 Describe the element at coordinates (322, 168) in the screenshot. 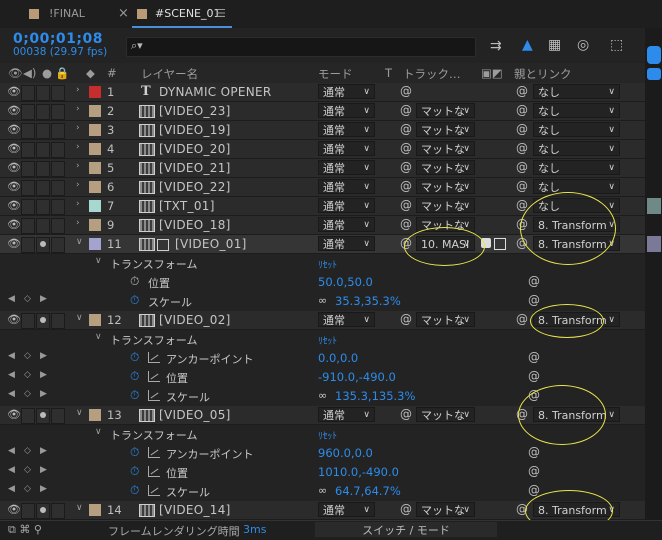

I see `layer-row: 👁 › 5 [VIDEO_21] 通常 ∨ @ マットな ∨ @ なし ∨` at that location.